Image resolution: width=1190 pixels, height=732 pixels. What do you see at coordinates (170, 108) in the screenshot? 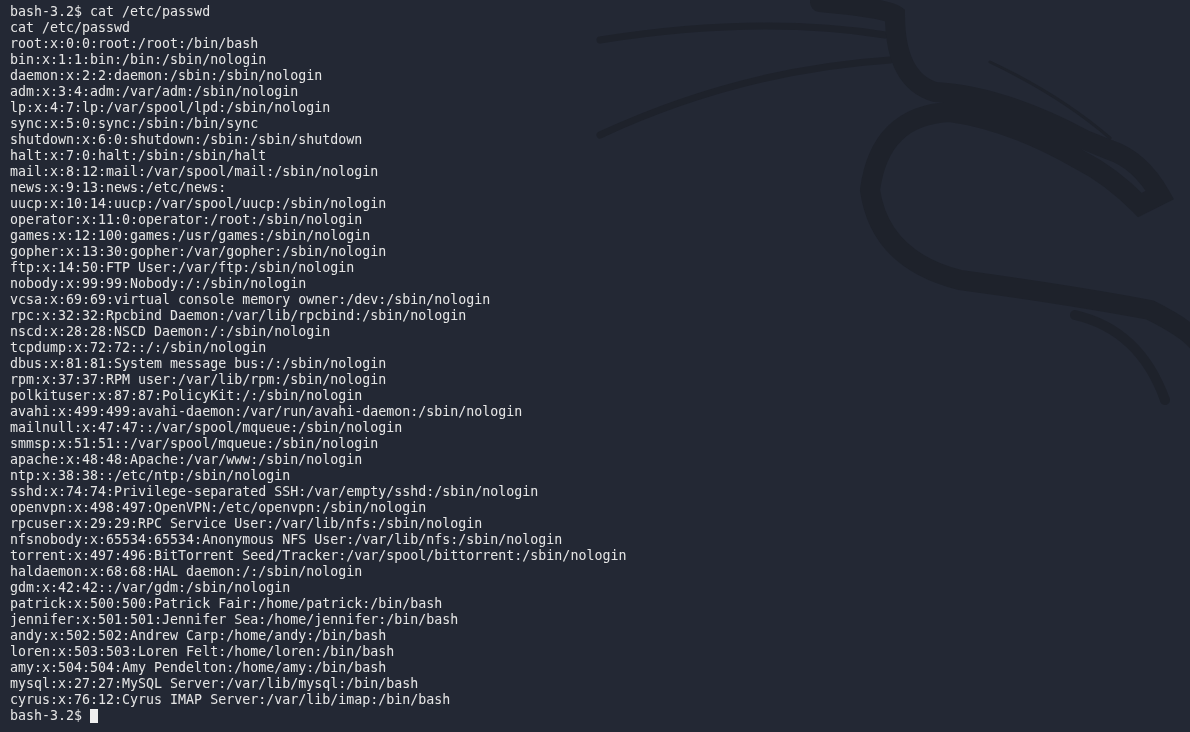
I see `terminal-line: lp:x:4:7:lp:/var/spool/lpd:/sbin/nologin` at bounding box center [170, 108].